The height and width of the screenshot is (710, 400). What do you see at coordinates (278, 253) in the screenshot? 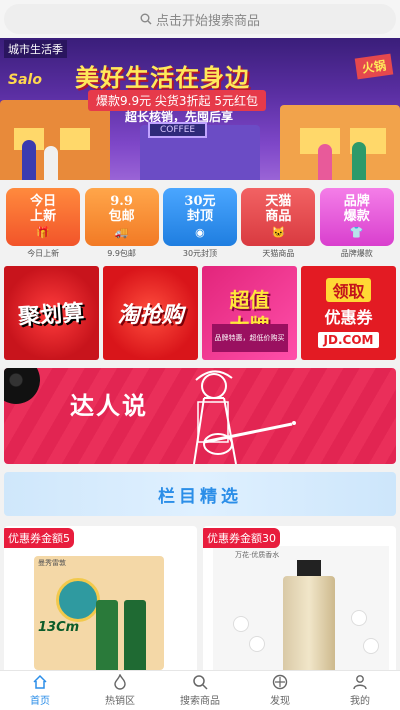
I see `category-label: 天猫商品` at bounding box center [278, 253].